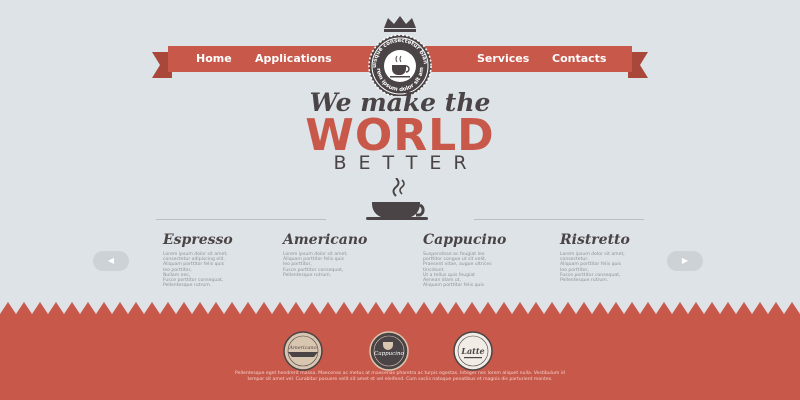 The height and width of the screenshot is (400, 800). What do you see at coordinates (241, 219) in the screenshot?
I see `divider-left` at bounding box center [241, 219].